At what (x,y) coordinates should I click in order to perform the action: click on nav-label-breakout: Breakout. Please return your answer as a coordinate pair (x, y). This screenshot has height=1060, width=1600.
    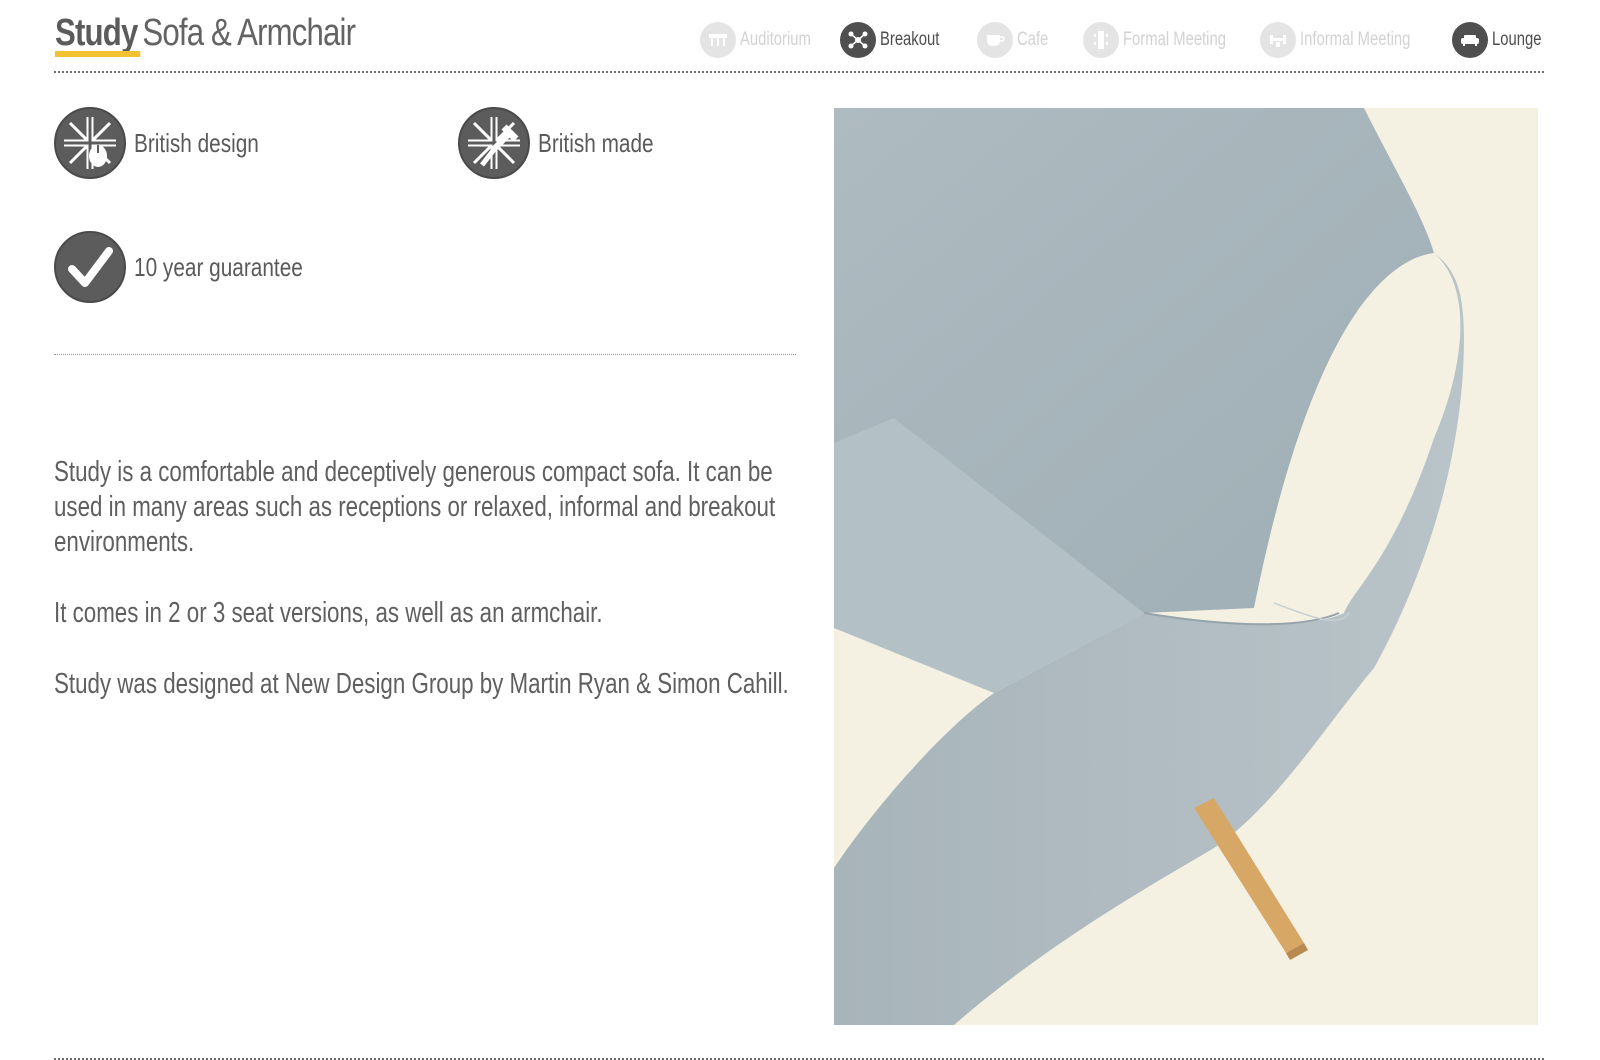
    Looking at the image, I should click on (910, 39).